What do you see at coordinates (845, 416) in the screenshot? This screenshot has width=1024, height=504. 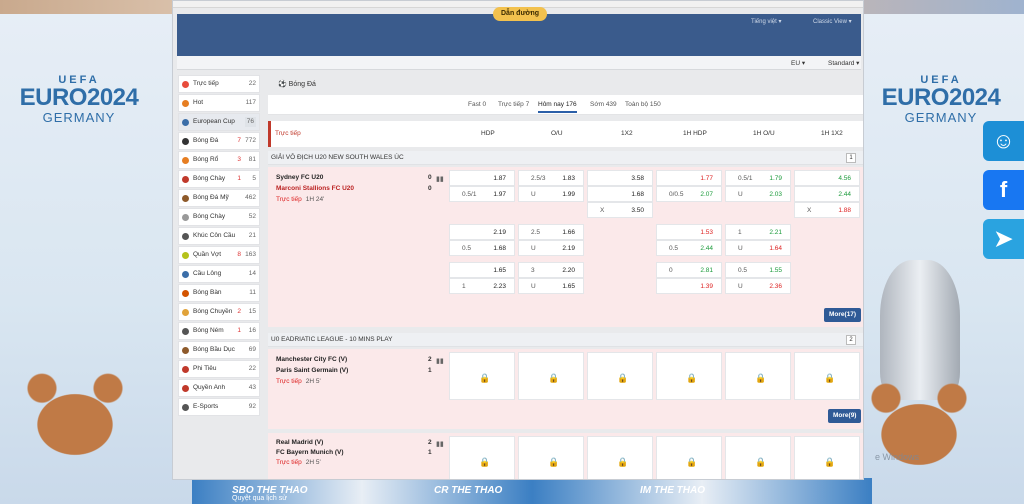 I see `more-markets-button: More(9)` at bounding box center [845, 416].